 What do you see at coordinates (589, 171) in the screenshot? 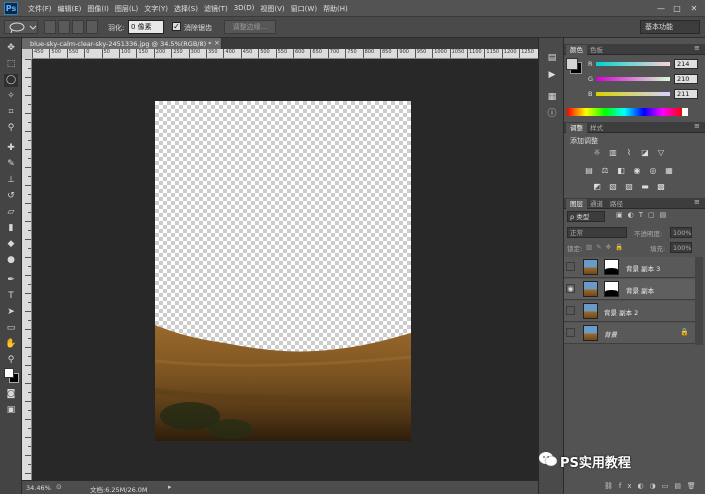
I see `hue-saturation-icon: ▤` at bounding box center [589, 171].